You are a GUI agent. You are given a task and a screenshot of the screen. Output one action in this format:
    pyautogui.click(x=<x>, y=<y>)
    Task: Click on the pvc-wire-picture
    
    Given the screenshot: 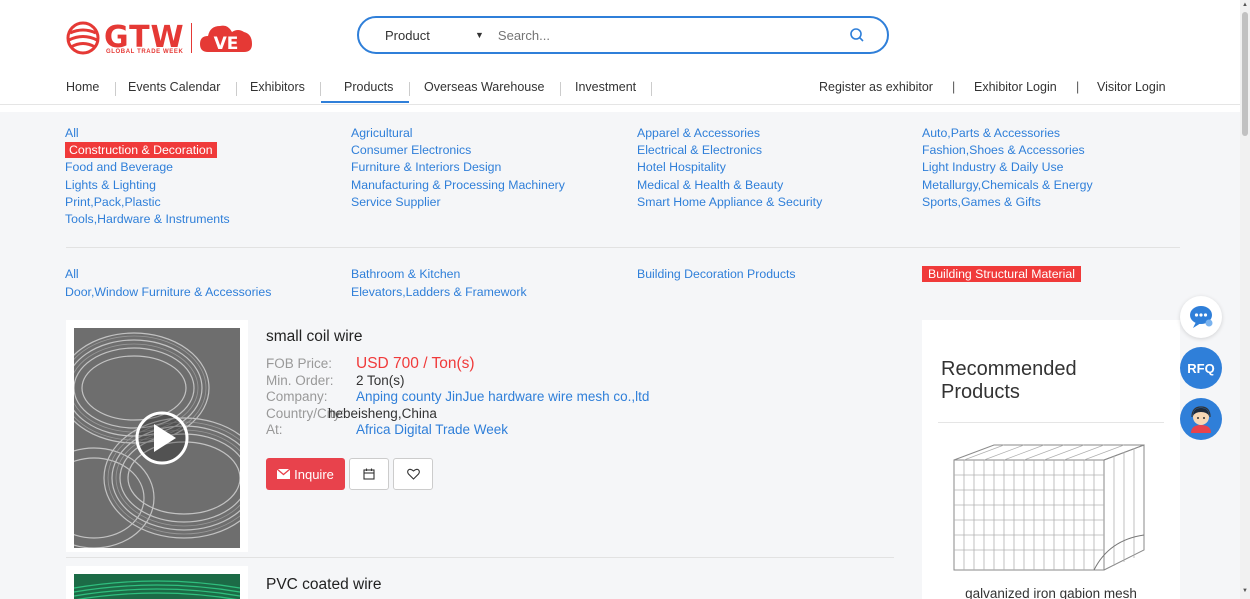 What is the action you would take?
    pyautogui.click(x=157, y=586)
    